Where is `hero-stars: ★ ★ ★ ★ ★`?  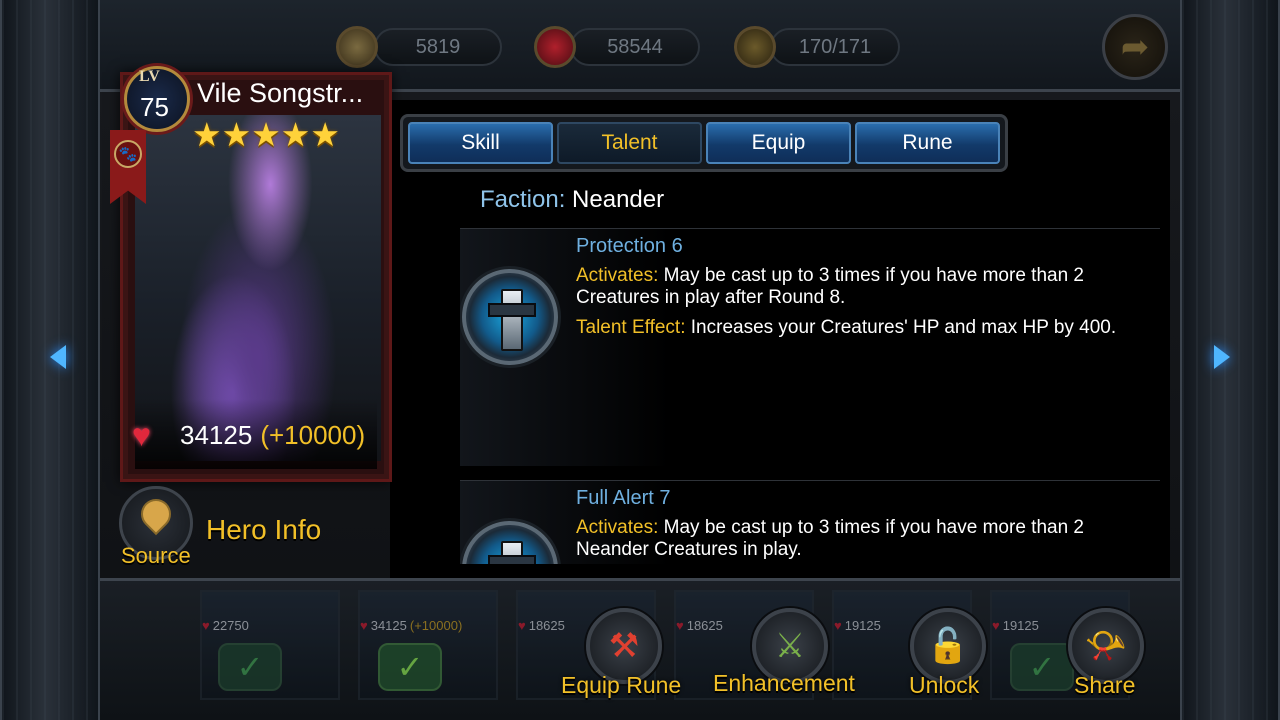 hero-stars: ★ ★ ★ ★ ★ is located at coordinates (266, 135).